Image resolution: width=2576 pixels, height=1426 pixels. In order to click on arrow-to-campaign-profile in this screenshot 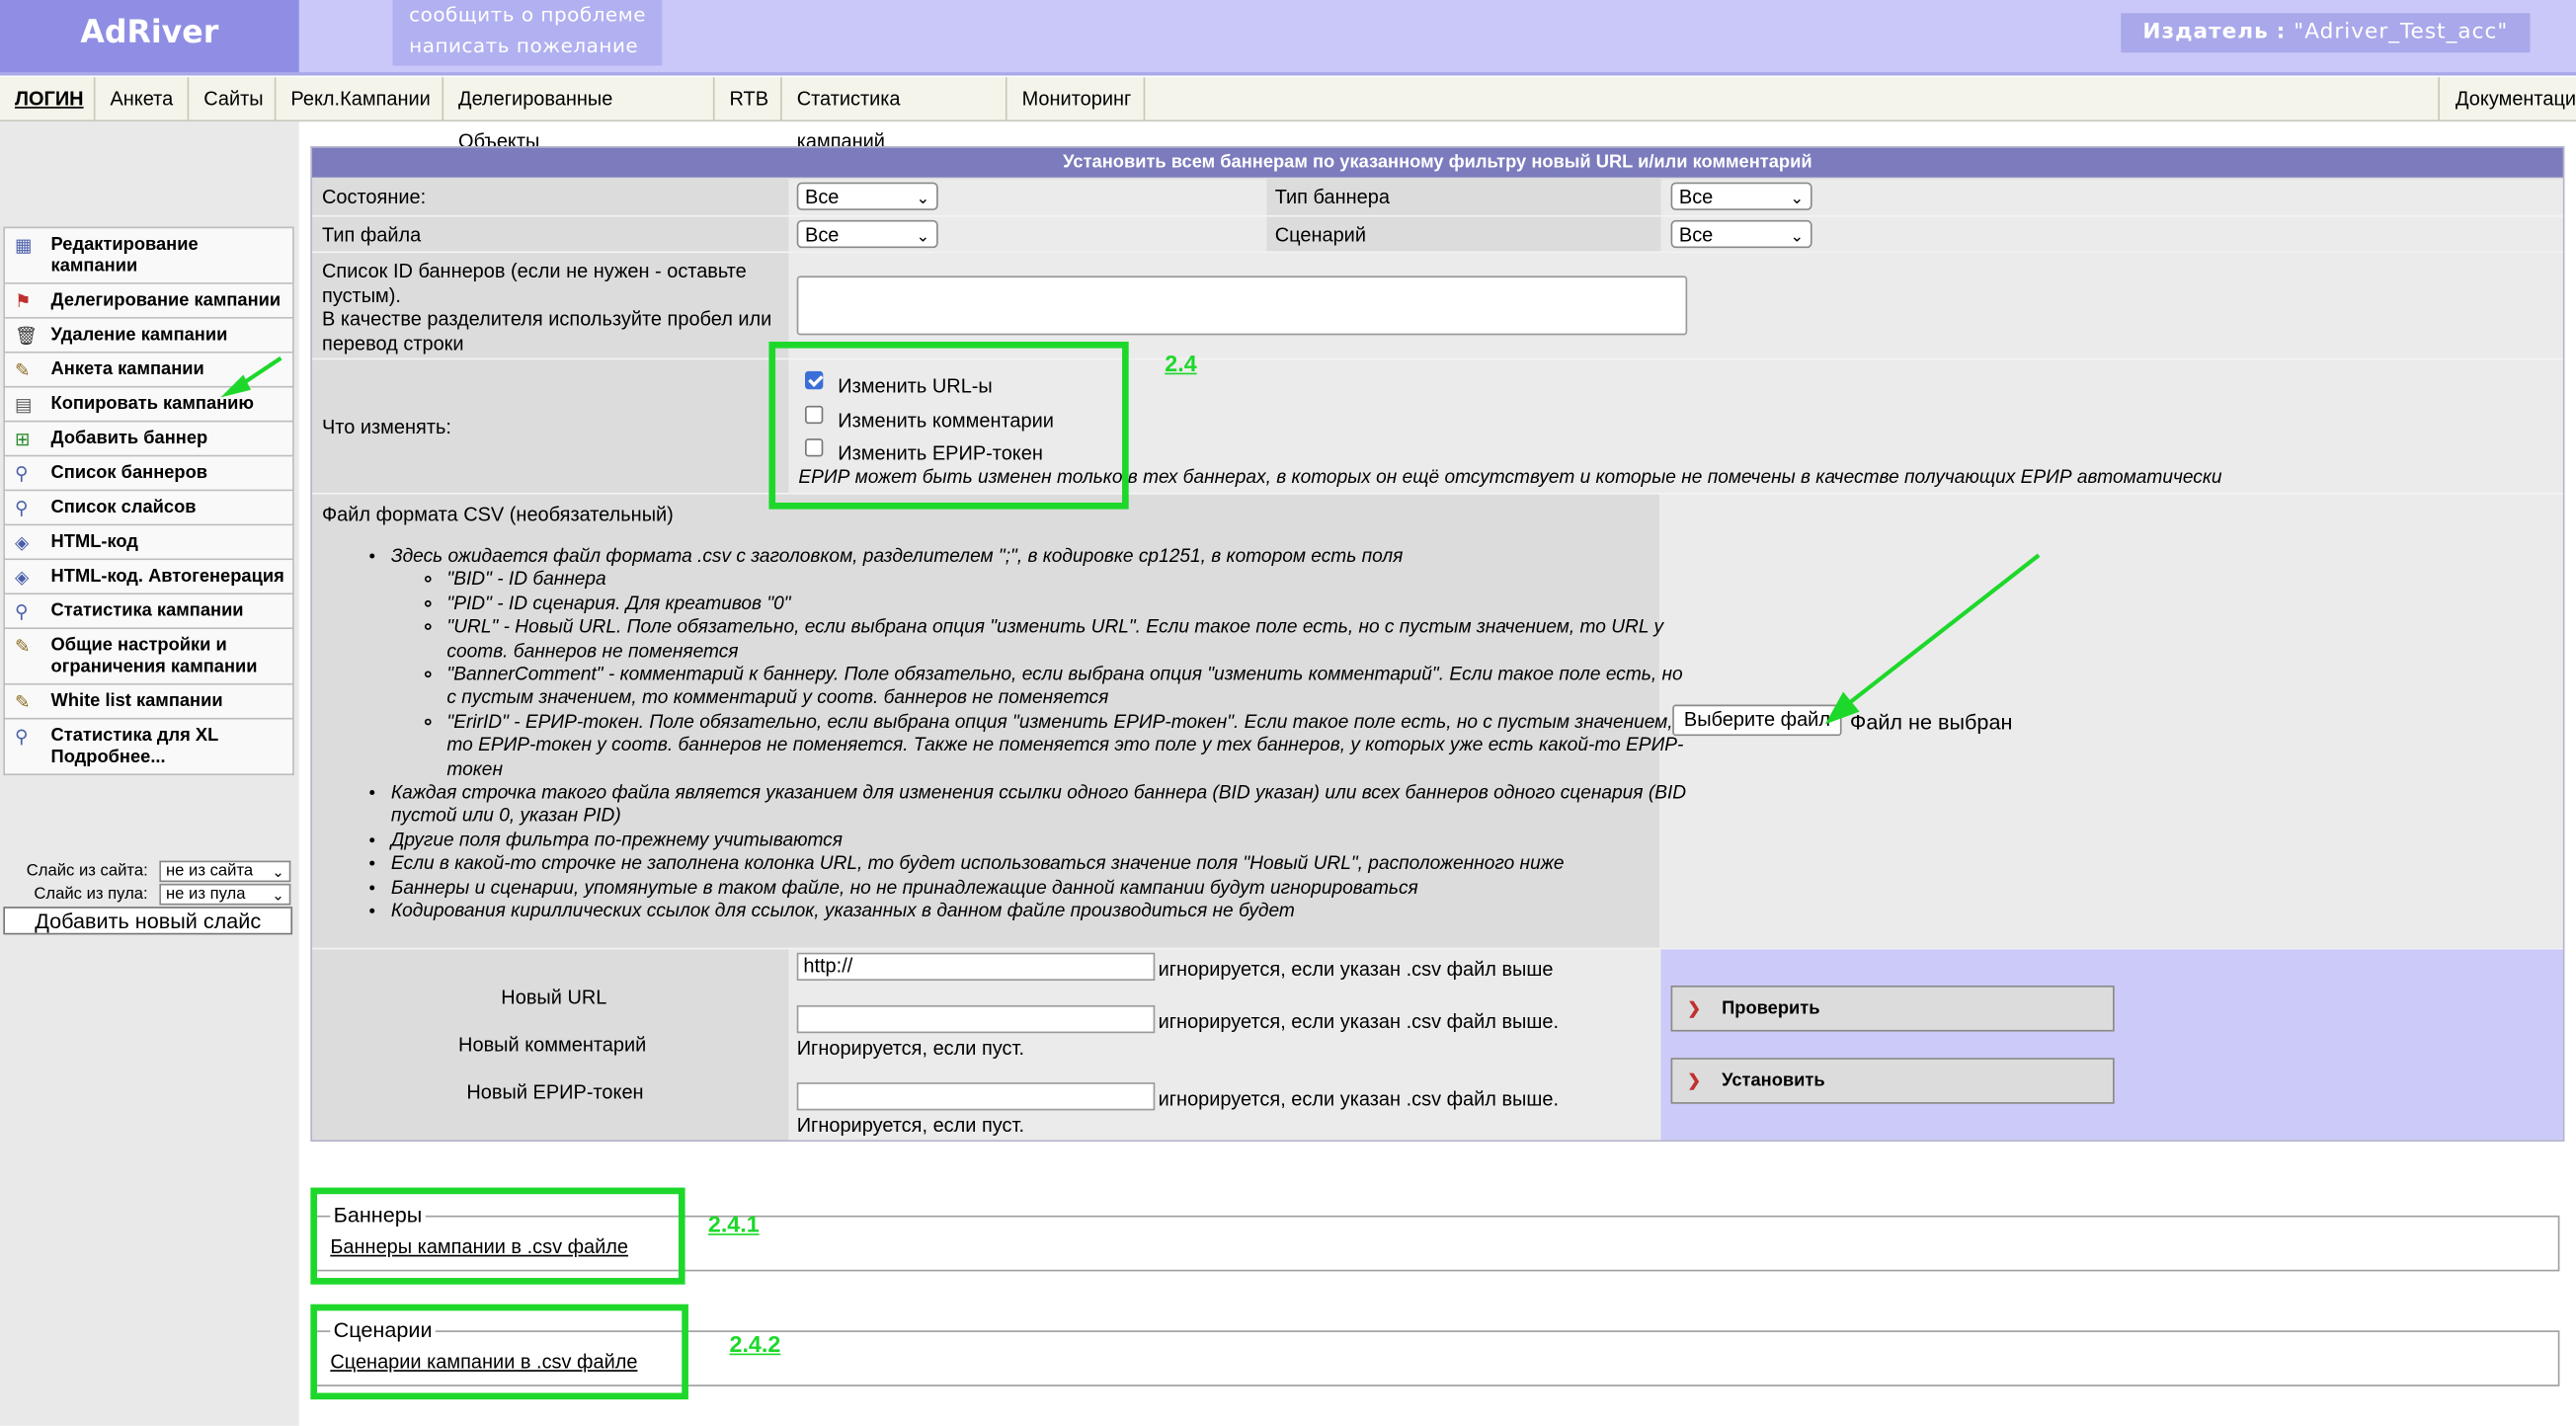, I will do `click(251, 377)`.